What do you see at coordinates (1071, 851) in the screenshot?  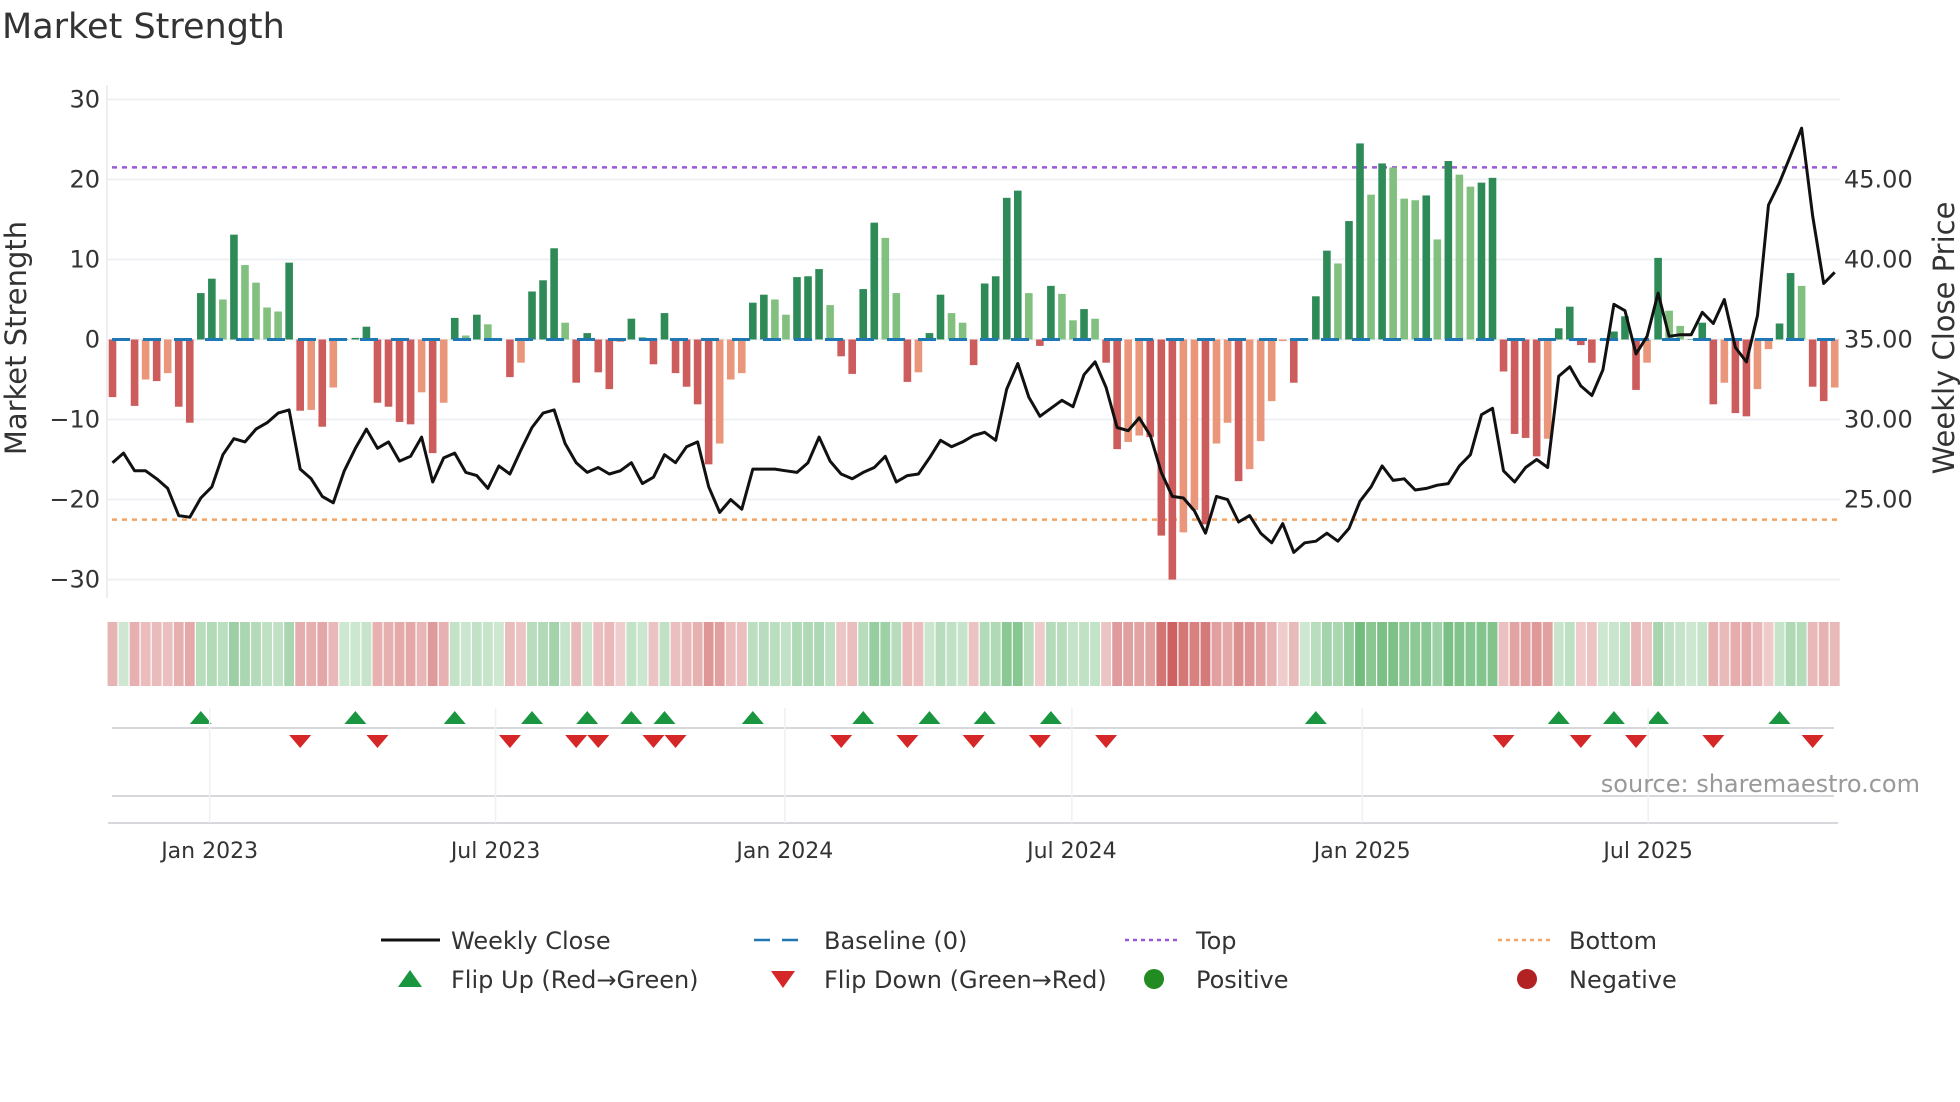 I see `x-tick-label: Jul 2024` at bounding box center [1071, 851].